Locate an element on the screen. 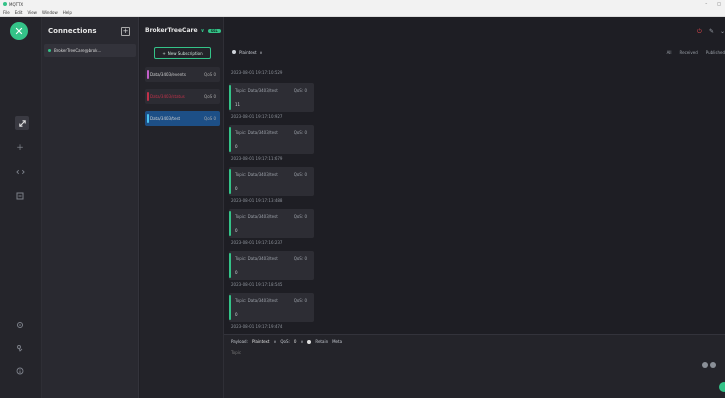  connections-header: Connections is located at coordinates (72, 31).